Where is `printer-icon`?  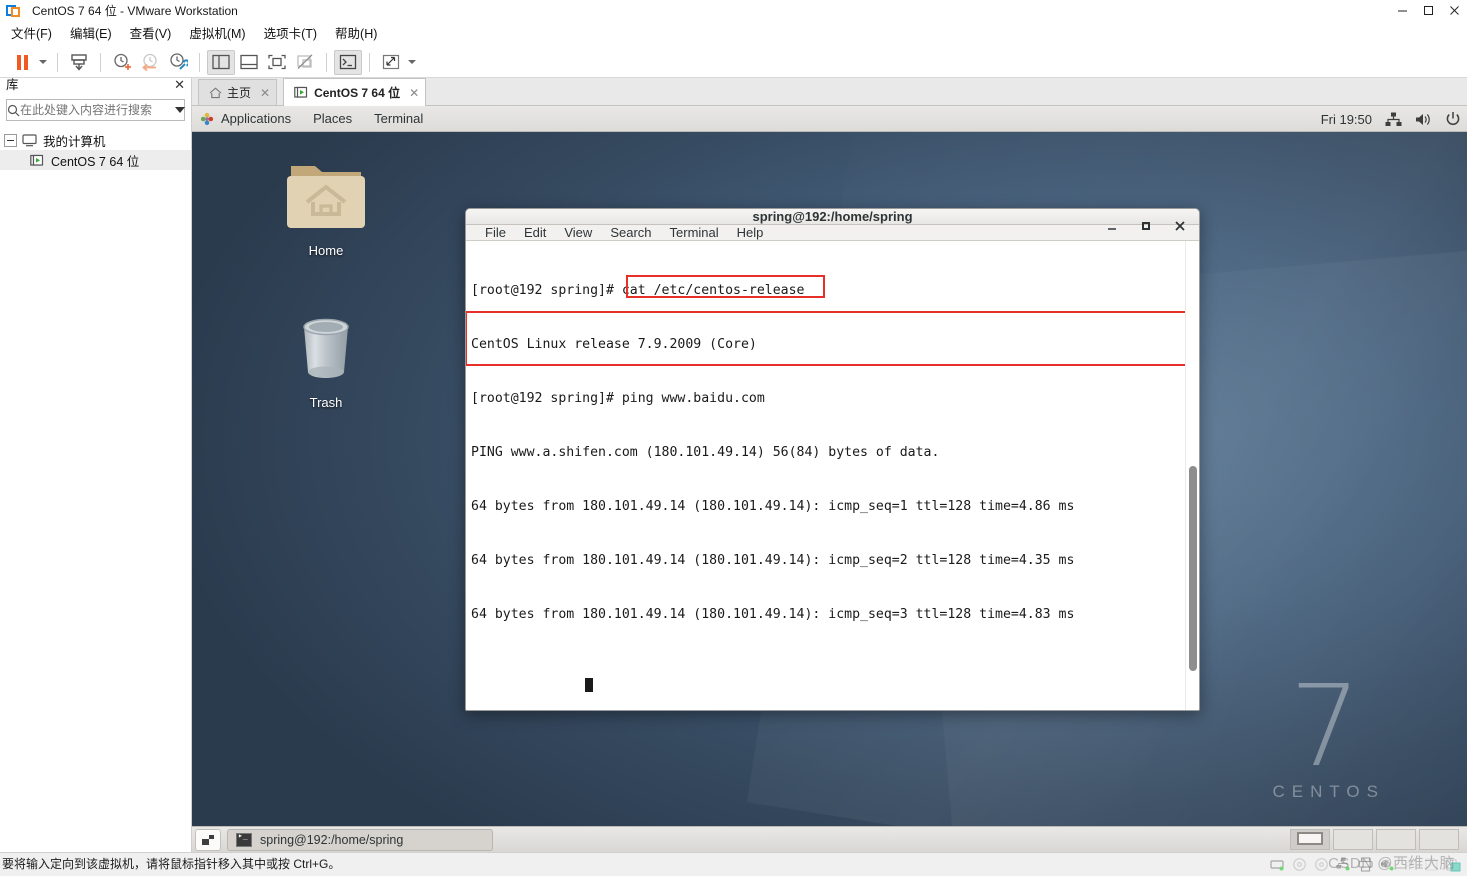
printer-icon is located at coordinates (1365, 864).